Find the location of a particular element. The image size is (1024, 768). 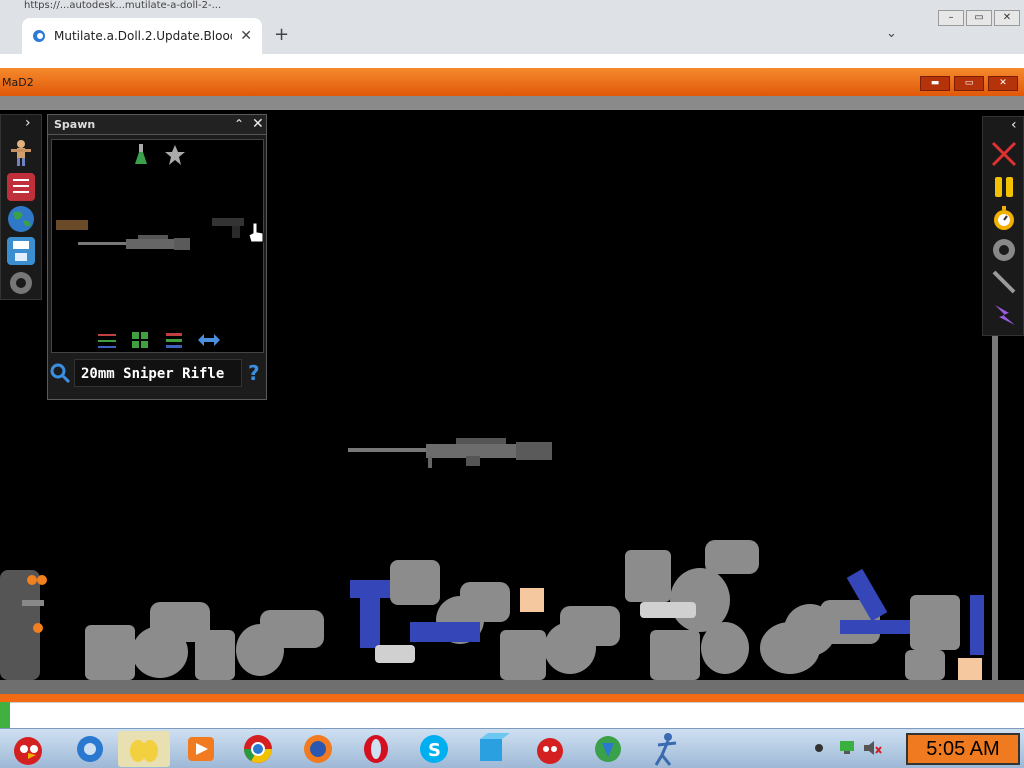

sliders-icon is located at coordinates (107, 340).